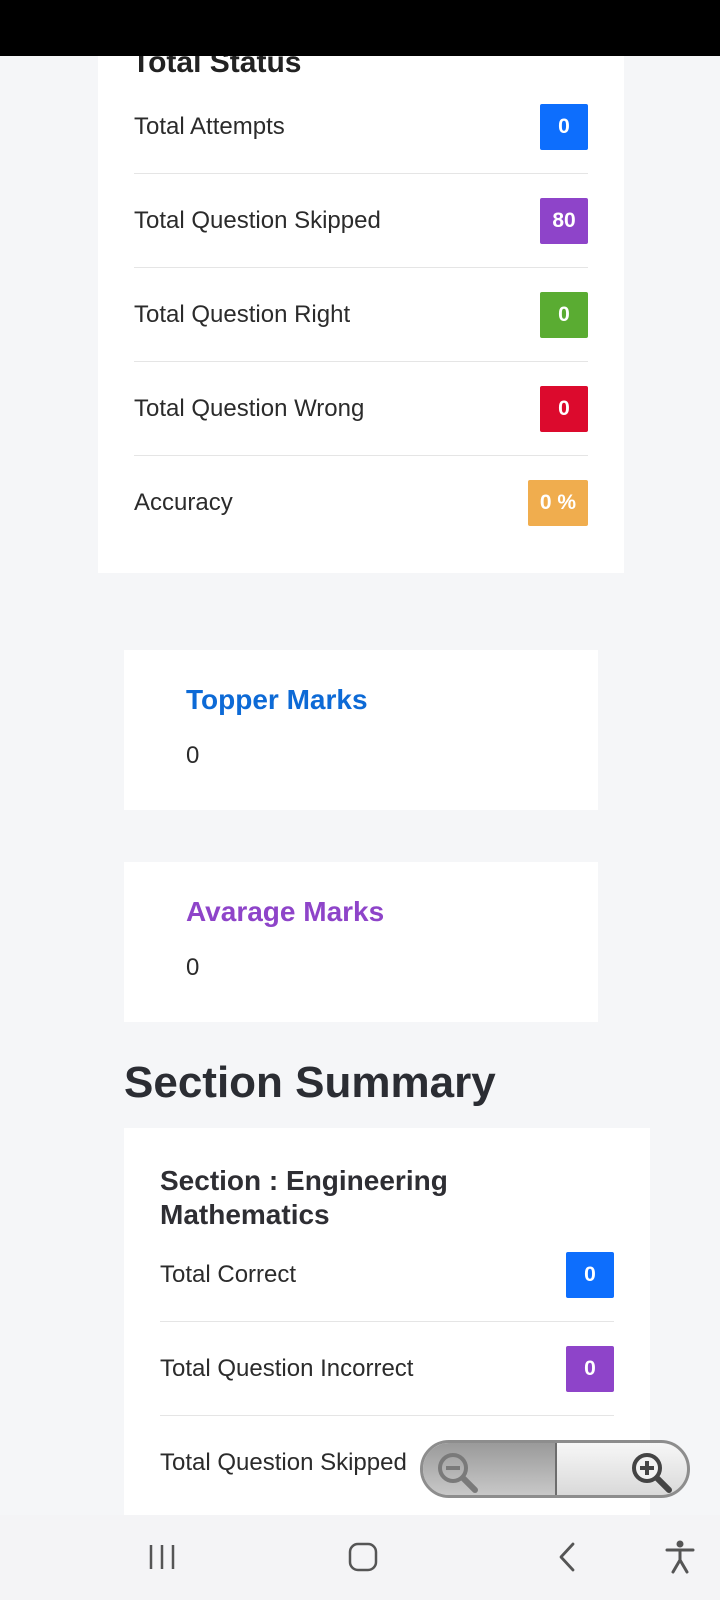 Image resolution: width=720 pixels, height=1600 pixels. I want to click on recents-button, so click(162, 1557).